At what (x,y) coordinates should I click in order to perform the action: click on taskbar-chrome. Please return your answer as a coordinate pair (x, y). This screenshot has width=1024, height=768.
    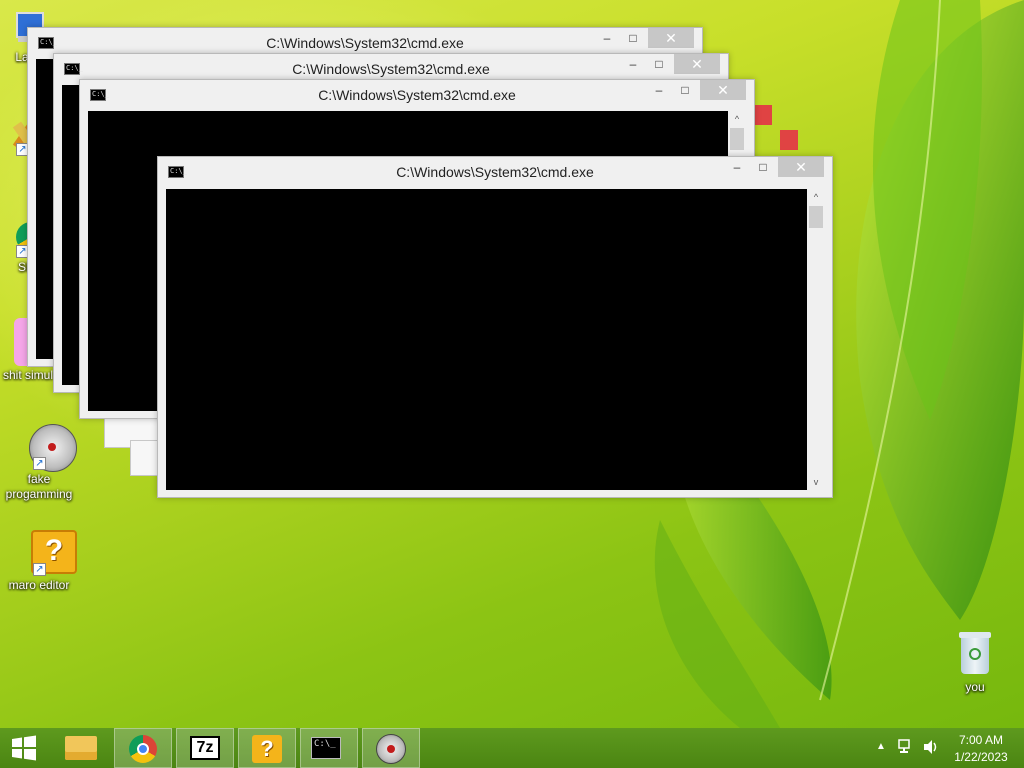
    Looking at the image, I should click on (143, 748).